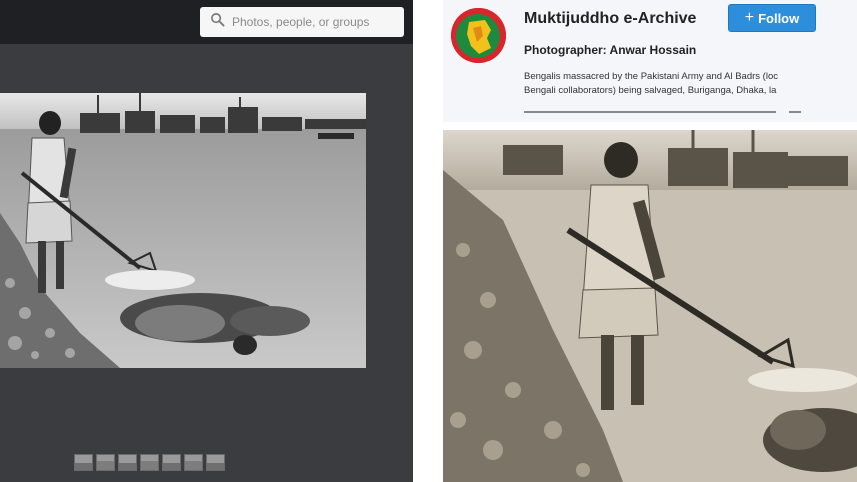 The image size is (857, 482). Describe the element at coordinates (478, 35) in the screenshot. I see `avatar` at that location.